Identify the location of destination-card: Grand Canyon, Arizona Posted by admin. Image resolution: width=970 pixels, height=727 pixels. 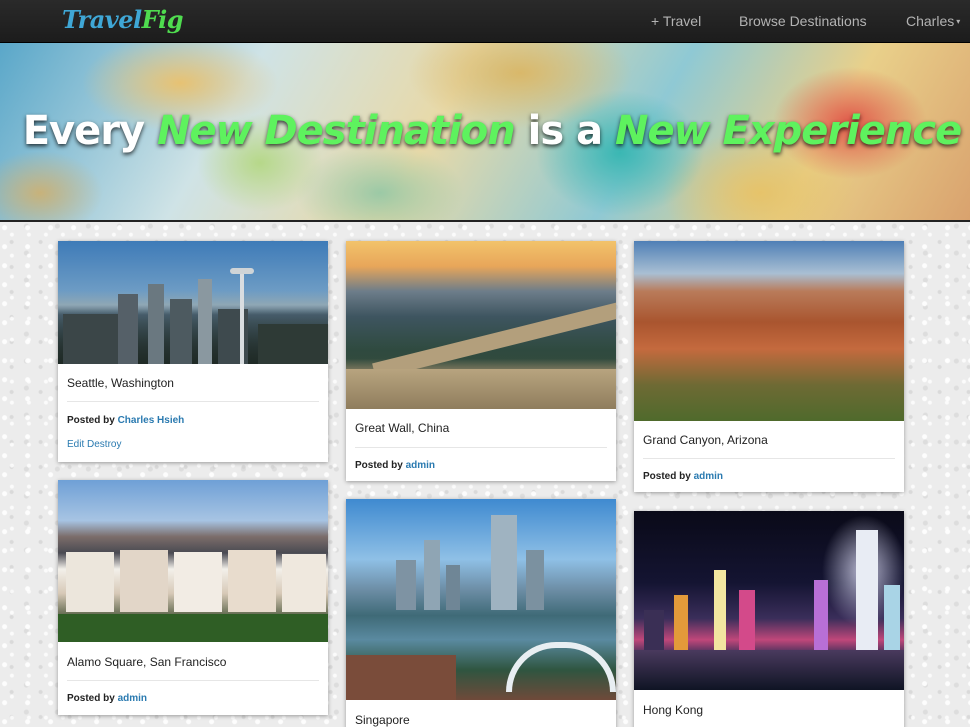
(769, 366).